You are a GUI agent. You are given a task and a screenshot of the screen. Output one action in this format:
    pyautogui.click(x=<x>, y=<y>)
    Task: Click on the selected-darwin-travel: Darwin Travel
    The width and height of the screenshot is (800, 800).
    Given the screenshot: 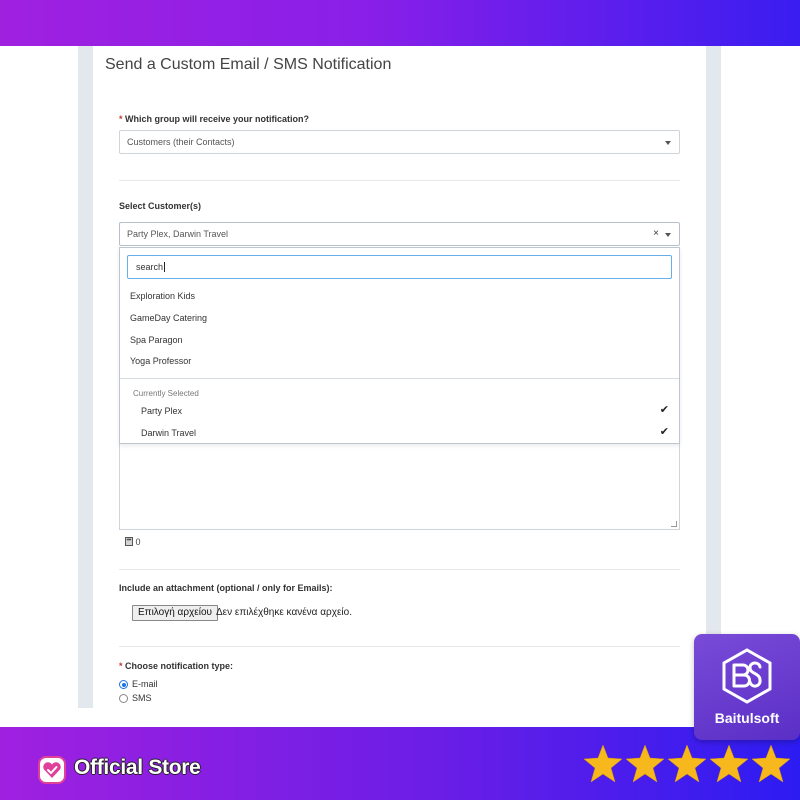 What is the action you would take?
    pyautogui.click(x=168, y=433)
    